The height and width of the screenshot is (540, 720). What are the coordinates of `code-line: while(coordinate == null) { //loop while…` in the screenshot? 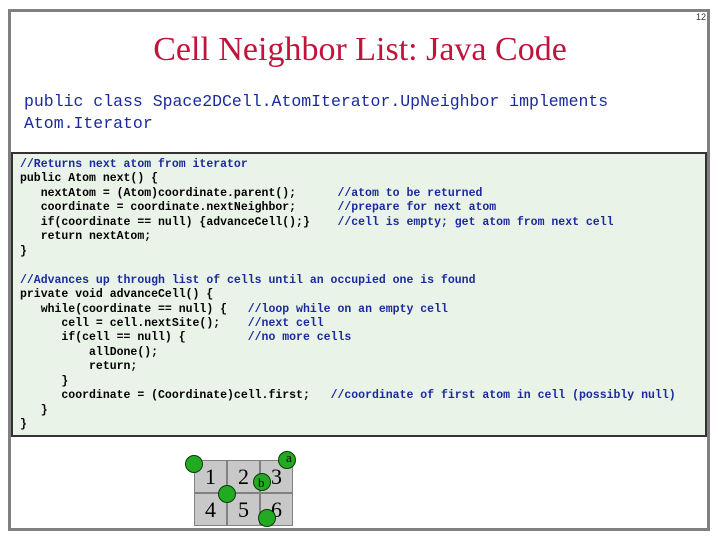 It's located at (234, 309).